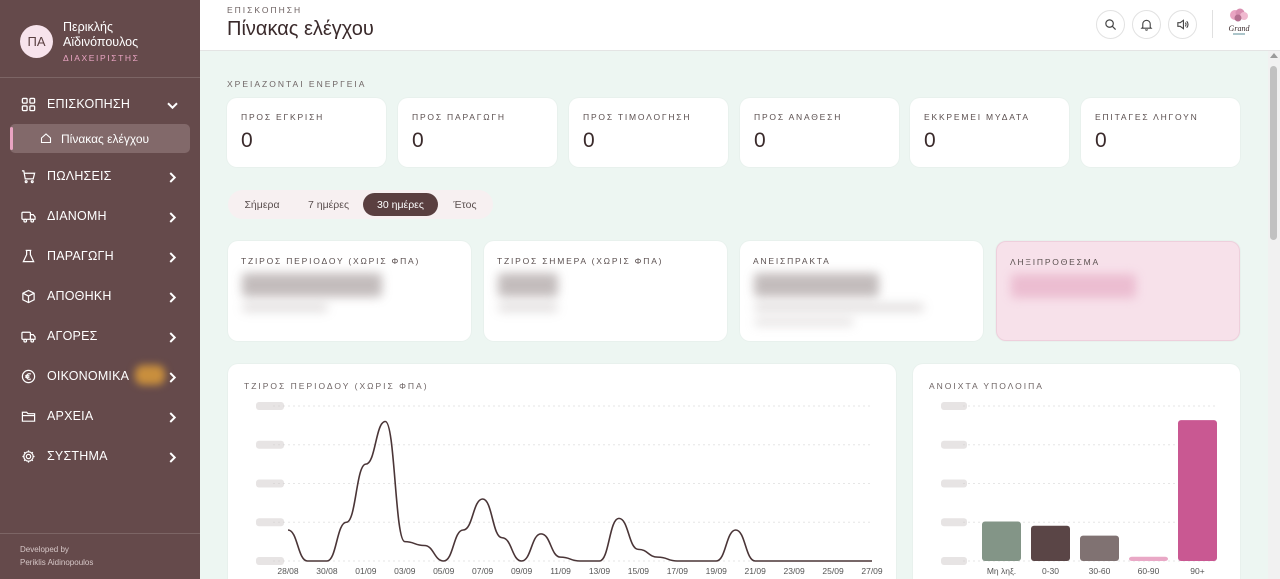 Image resolution: width=1280 pixels, height=579 pixels. Describe the element at coordinates (400, 204) in the screenshot. I see `tab-30-days: 30 ημέρες` at that location.